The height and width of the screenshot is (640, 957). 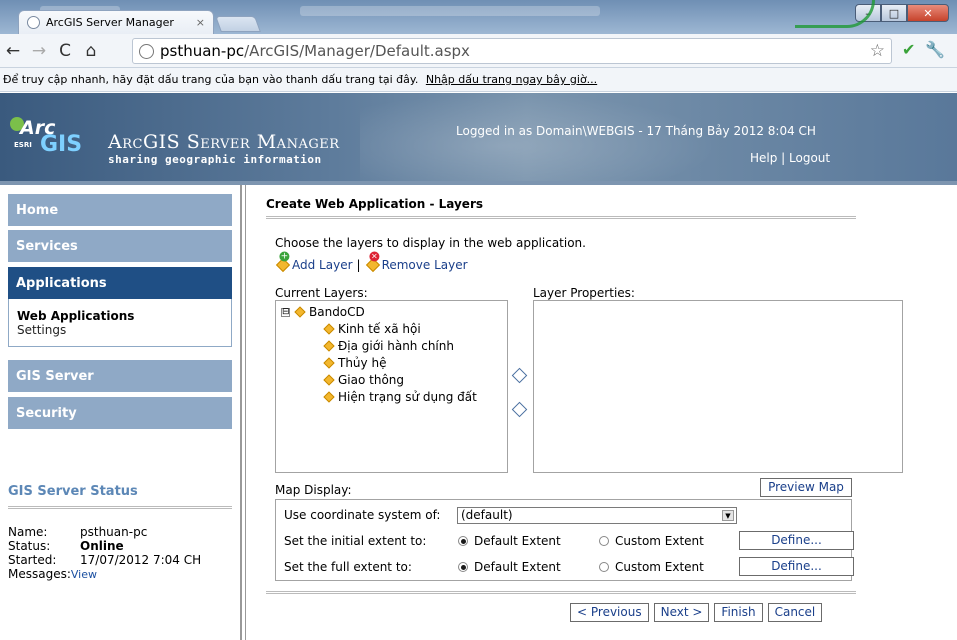 What do you see at coordinates (283, 262) in the screenshot?
I see `add-layer-icon: +` at bounding box center [283, 262].